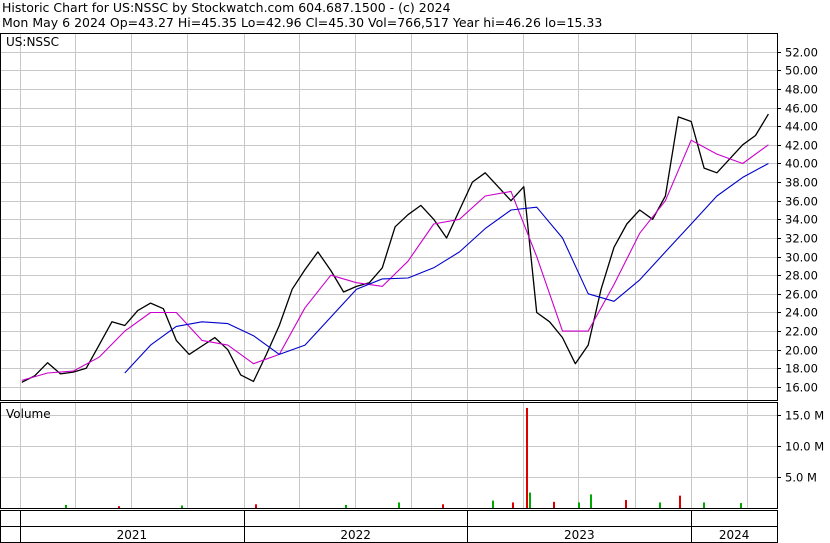  What do you see at coordinates (801, 313) in the screenshot?
I see `price-tick-label: 24.00` at bounding box center [801, 313].